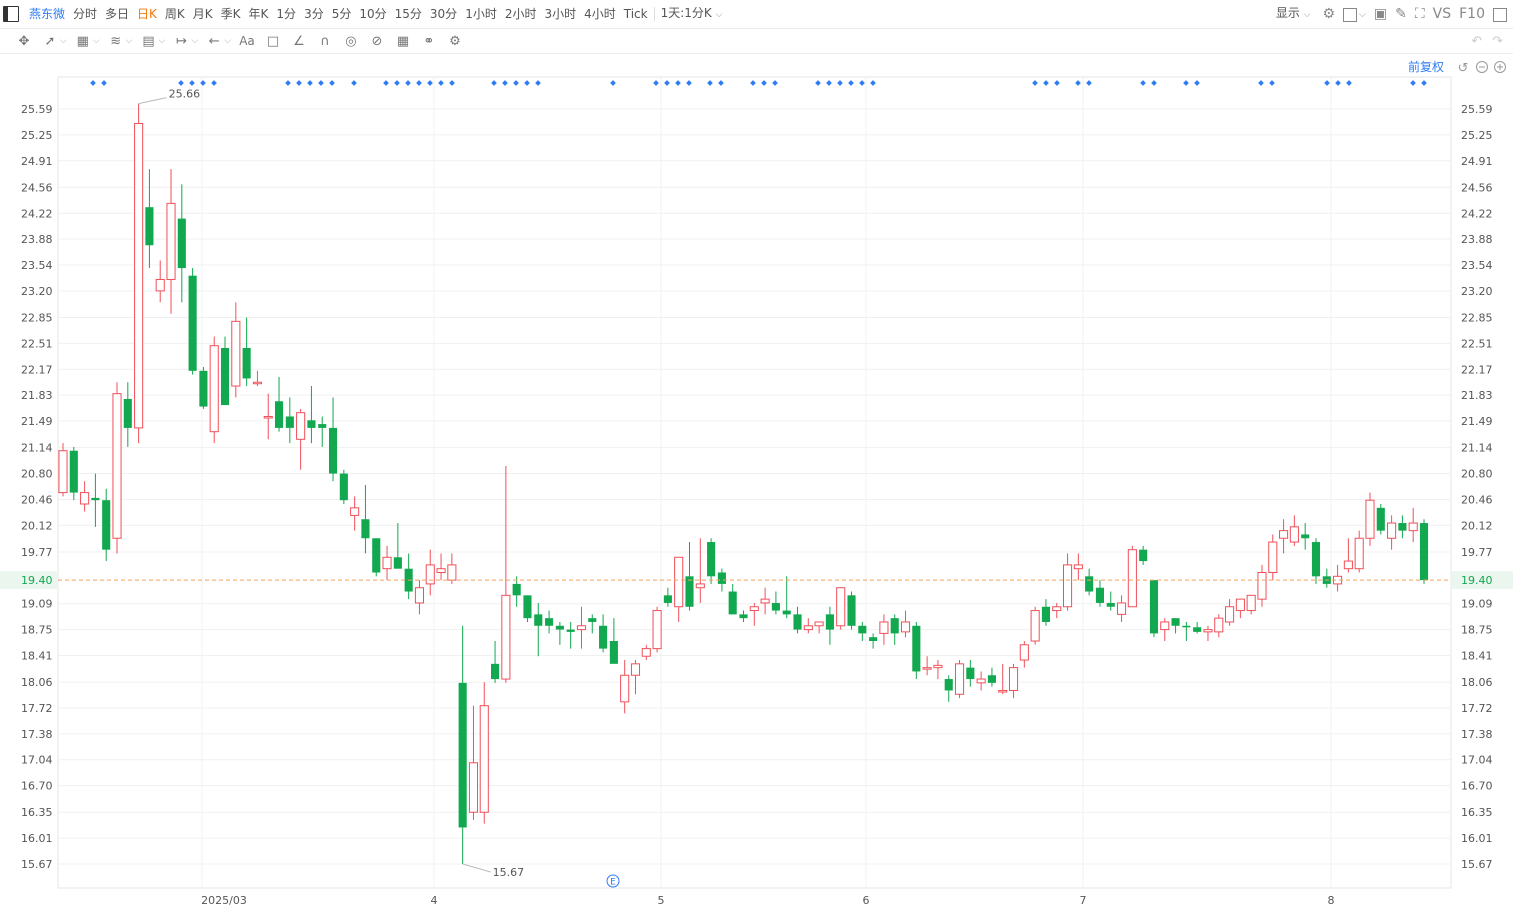  Describe the element at coordinates (299, 41) in the screenshot. I see `angle-tool-icon: ∠` at that location.